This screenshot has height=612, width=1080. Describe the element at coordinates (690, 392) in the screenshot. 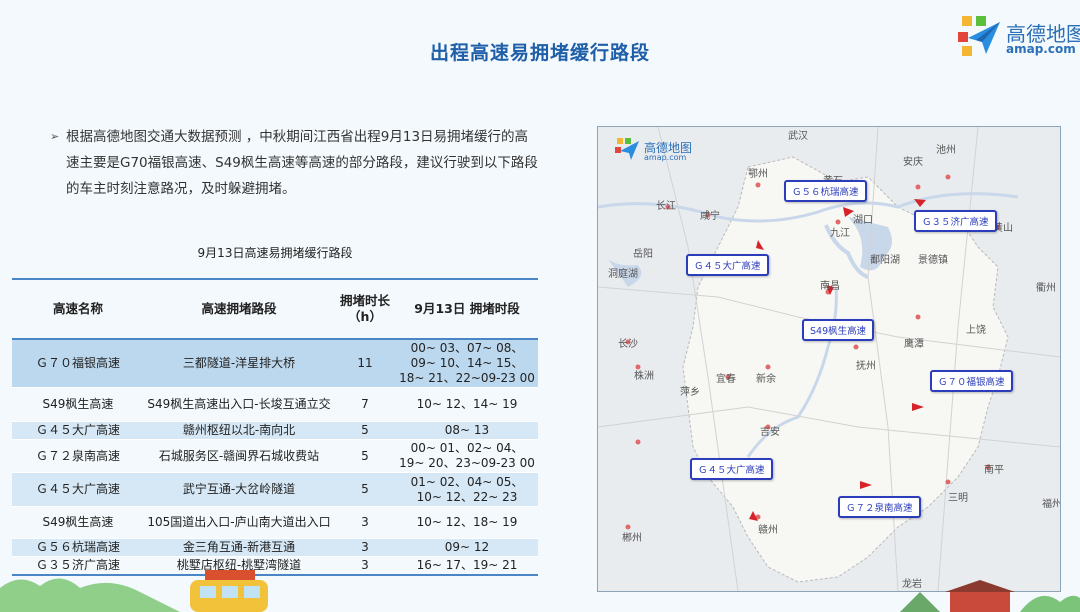

I see `city-label: 萍乡` at that location.